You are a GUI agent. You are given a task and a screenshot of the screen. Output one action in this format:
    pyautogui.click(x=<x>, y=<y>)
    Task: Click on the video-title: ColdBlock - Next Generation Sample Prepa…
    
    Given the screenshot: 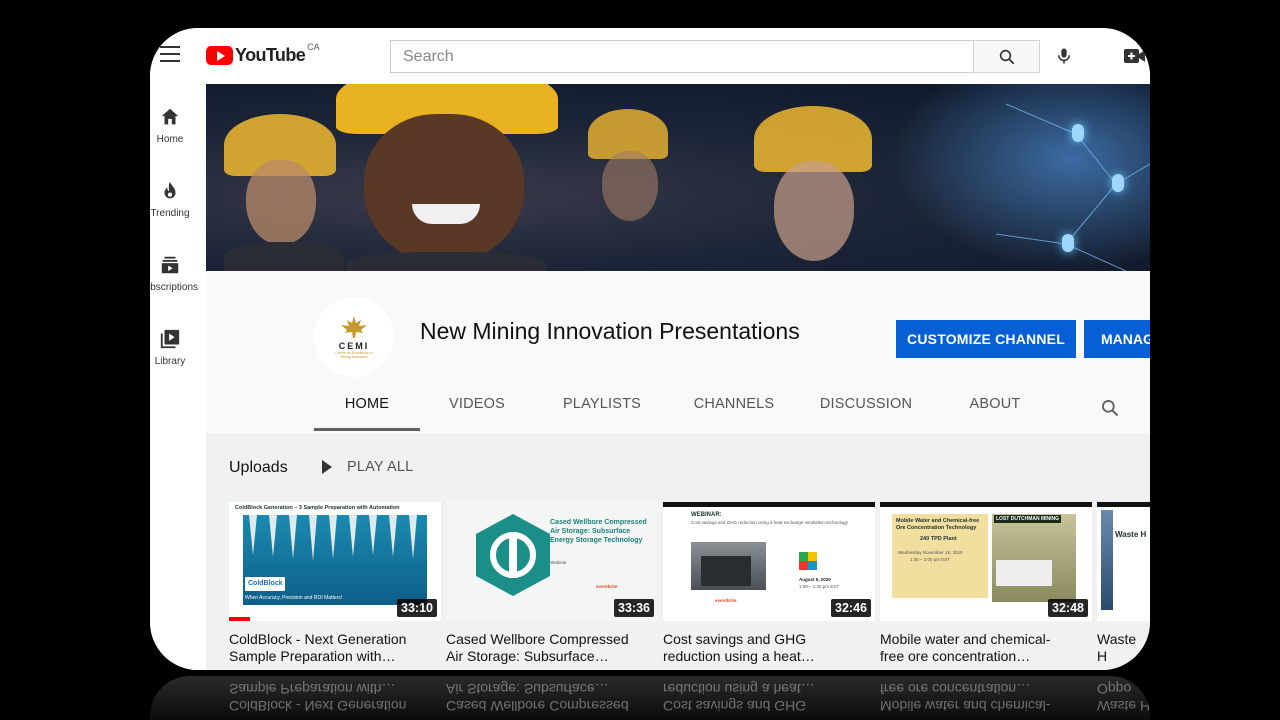 What is the action you would take?
    pyautogui.click(x=335, y=648)
    